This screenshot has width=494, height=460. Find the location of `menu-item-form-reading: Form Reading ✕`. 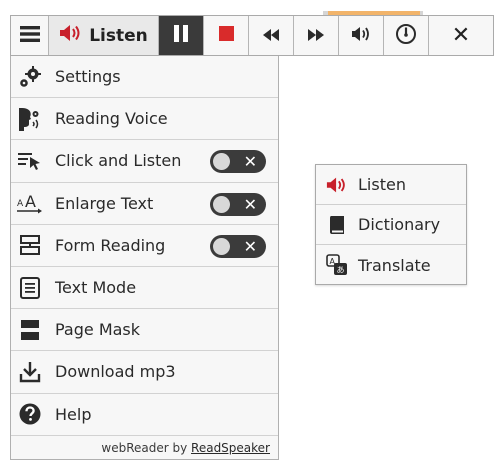

menu-item-form-reading: Form Reading ✕ is located at coordinates (144, 246).